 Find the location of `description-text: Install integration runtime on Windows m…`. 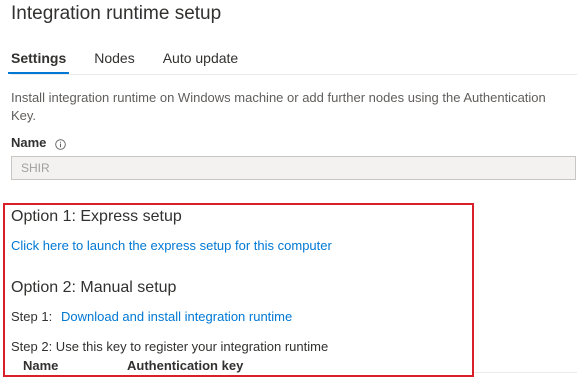

description-text: Install integration runtime on Windows m… is located at coordinates (278, 106).